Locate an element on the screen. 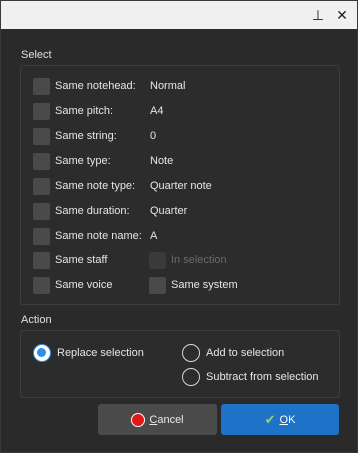 The image size is (358, 453). add-to-selection-option: Add to selection is located at coordinates (233, 353).